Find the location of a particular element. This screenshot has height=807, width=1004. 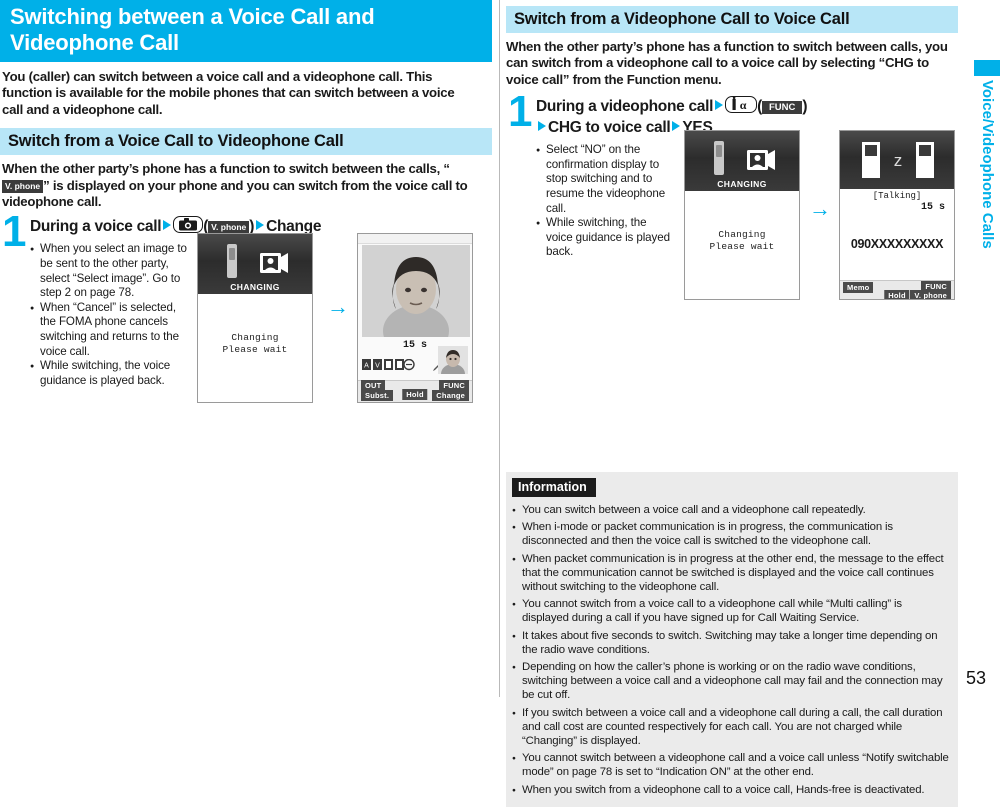

phone-number: 090XXXXXXXXX is located at coordinates (897, 243).